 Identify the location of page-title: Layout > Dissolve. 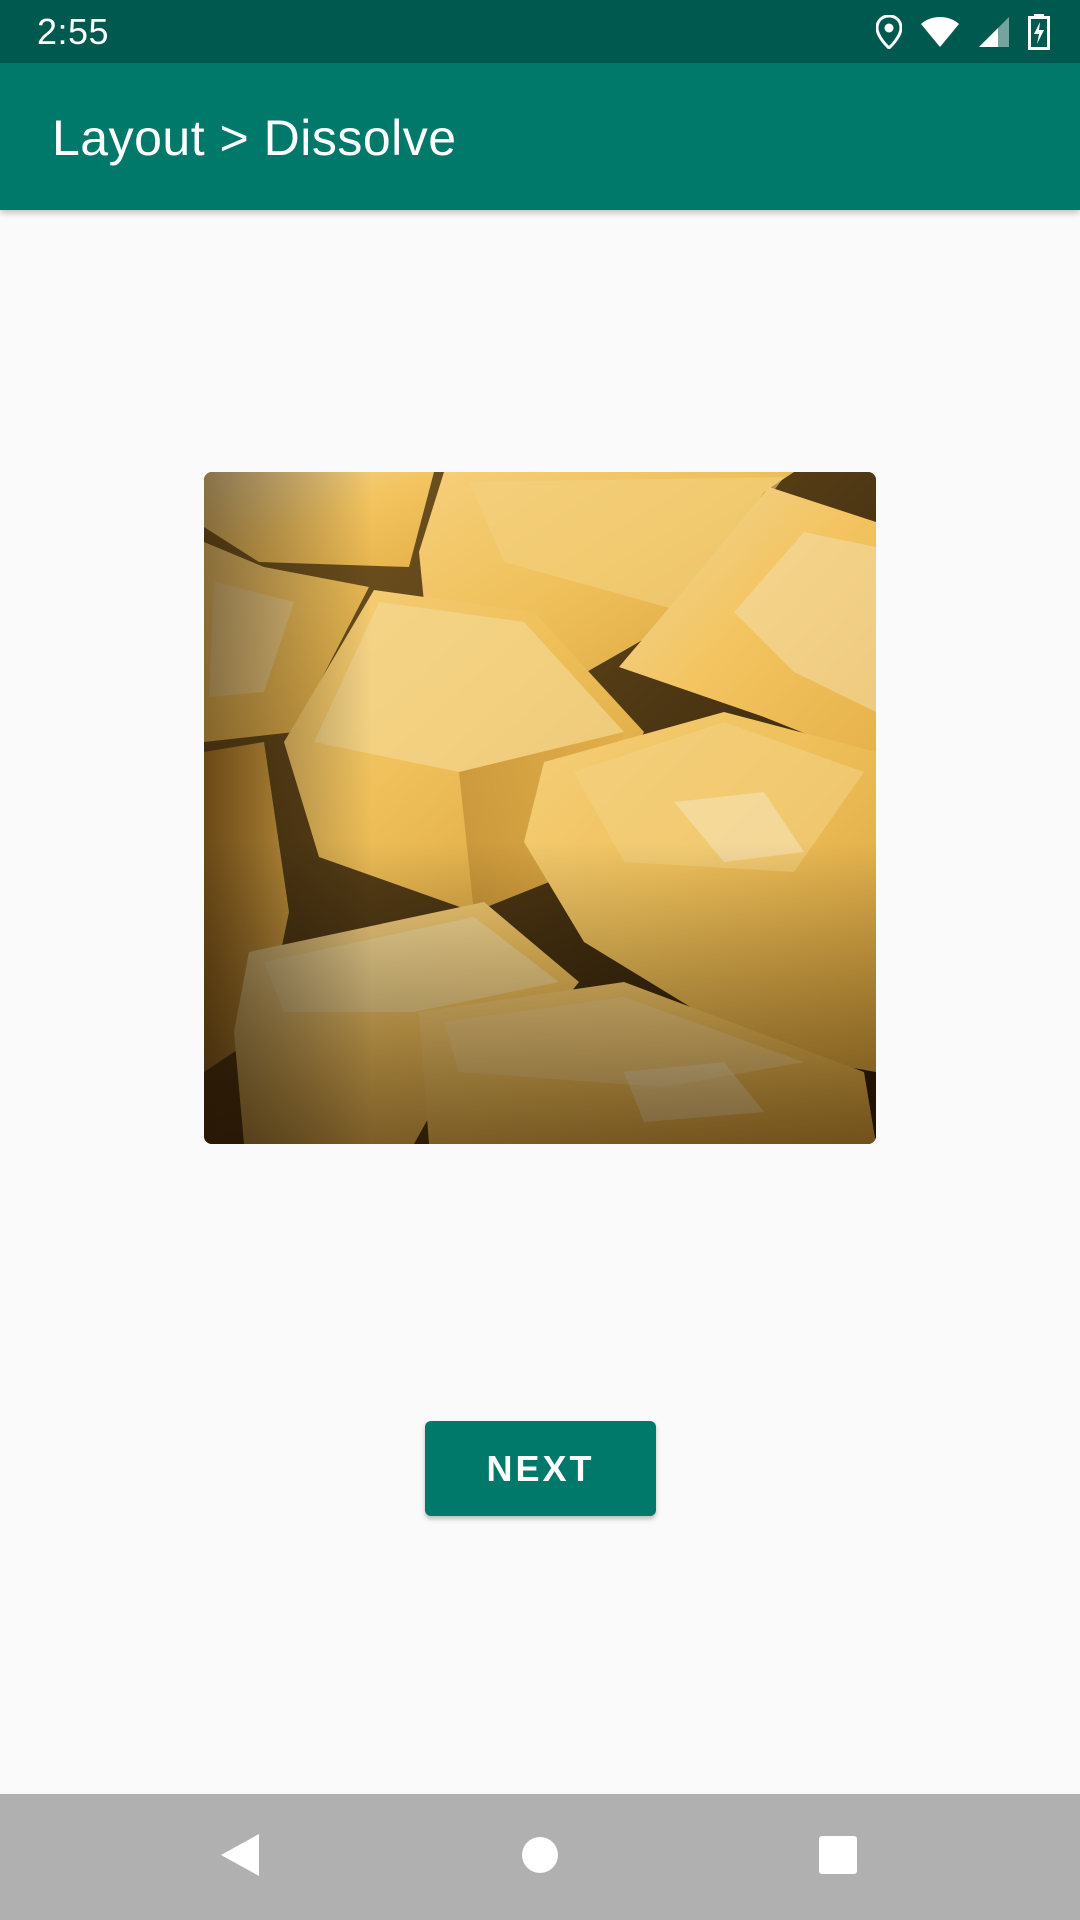
(254, 138).